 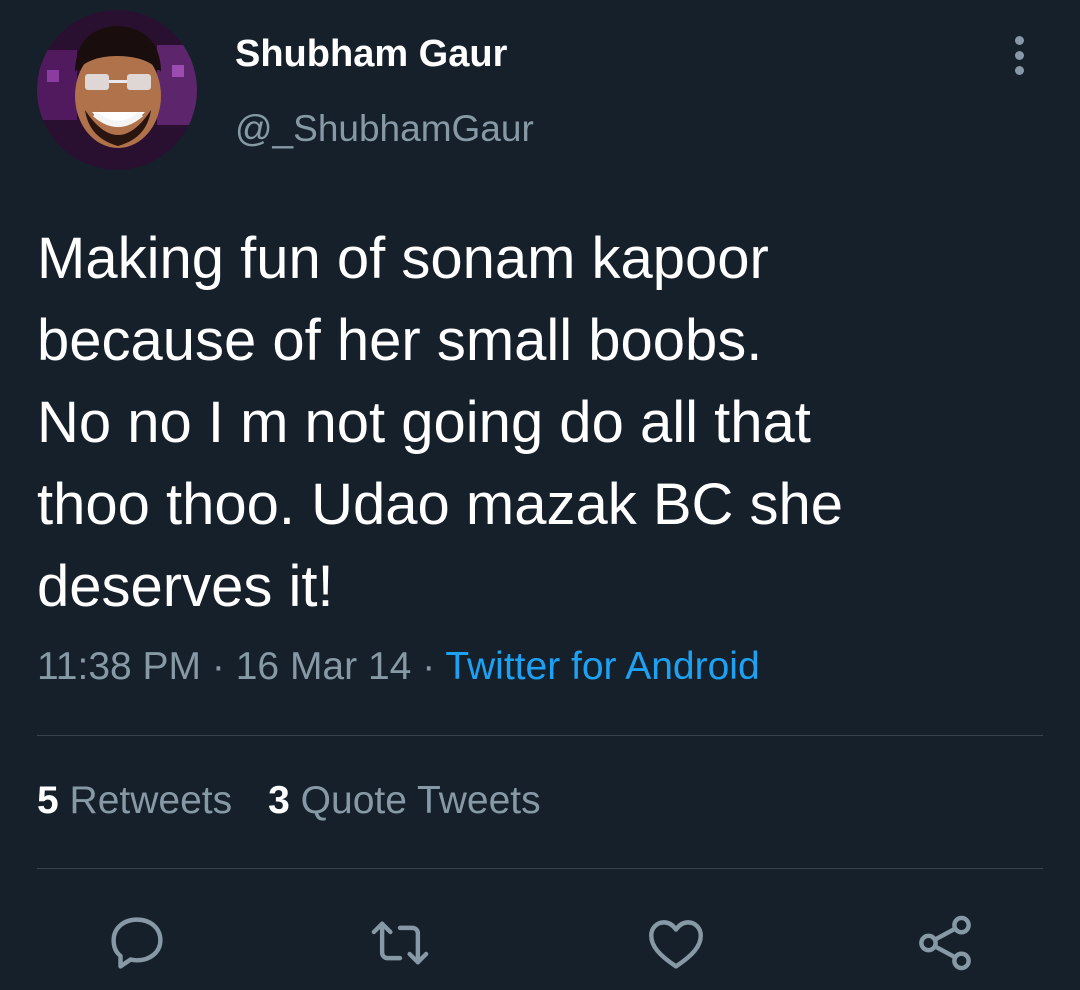 What do you see at coordinates (119, 666) in the screenshot?
I see `tweet-time: 11:38 PM` at bounding box center [119, 666].